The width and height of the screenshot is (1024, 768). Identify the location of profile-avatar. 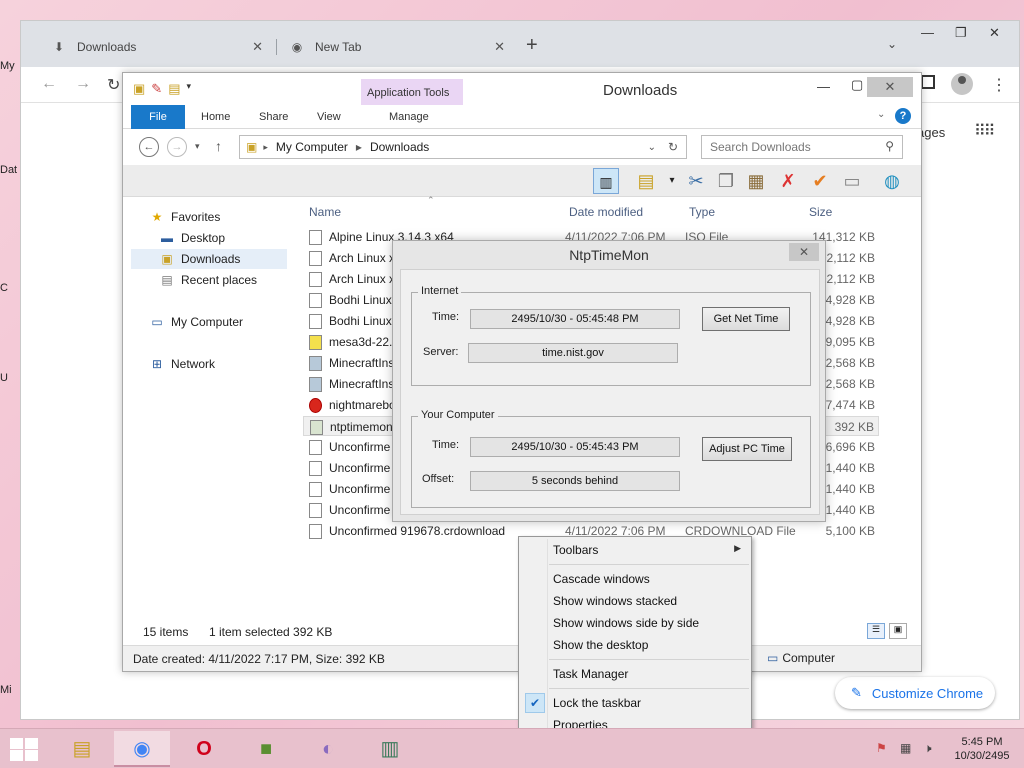
(962, 84).